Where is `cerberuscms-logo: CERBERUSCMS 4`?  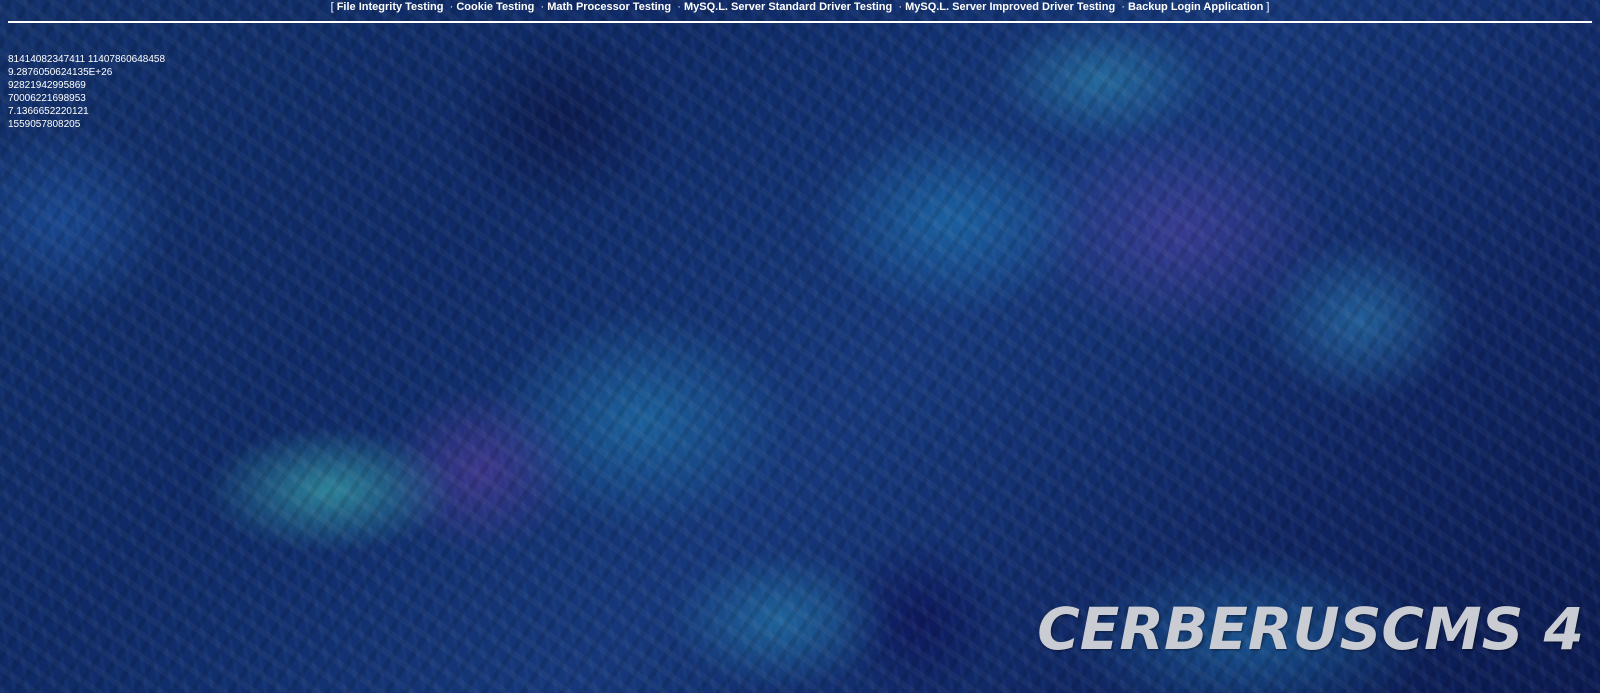
cerberuscms-logo: CERBERUSCMS 4 is located at coordinates (1310, 629).